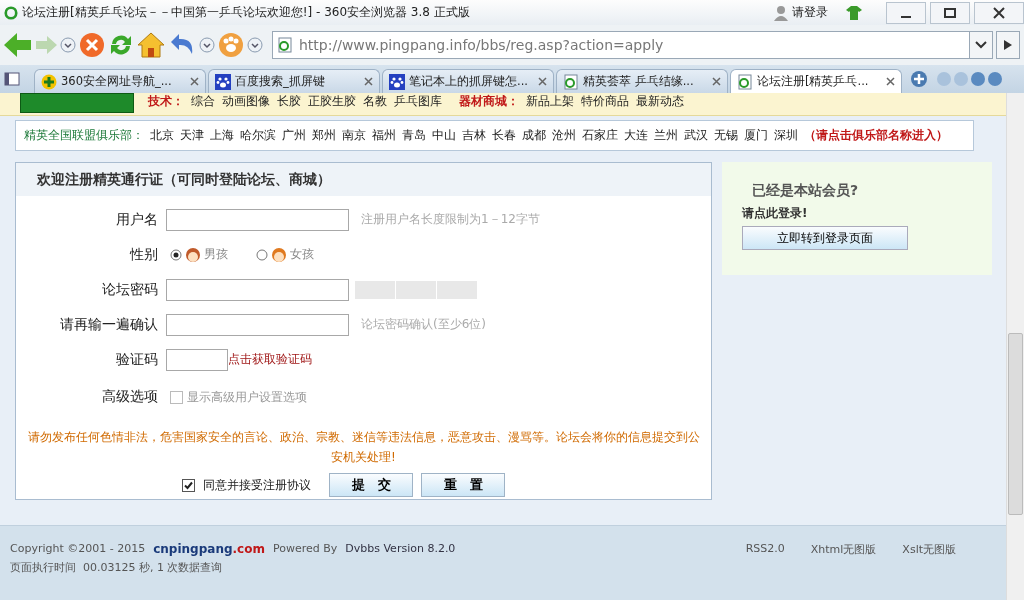 This screenshot has height=600, width=1024. I want to click on club-link: 郑州, so click(324, 135).